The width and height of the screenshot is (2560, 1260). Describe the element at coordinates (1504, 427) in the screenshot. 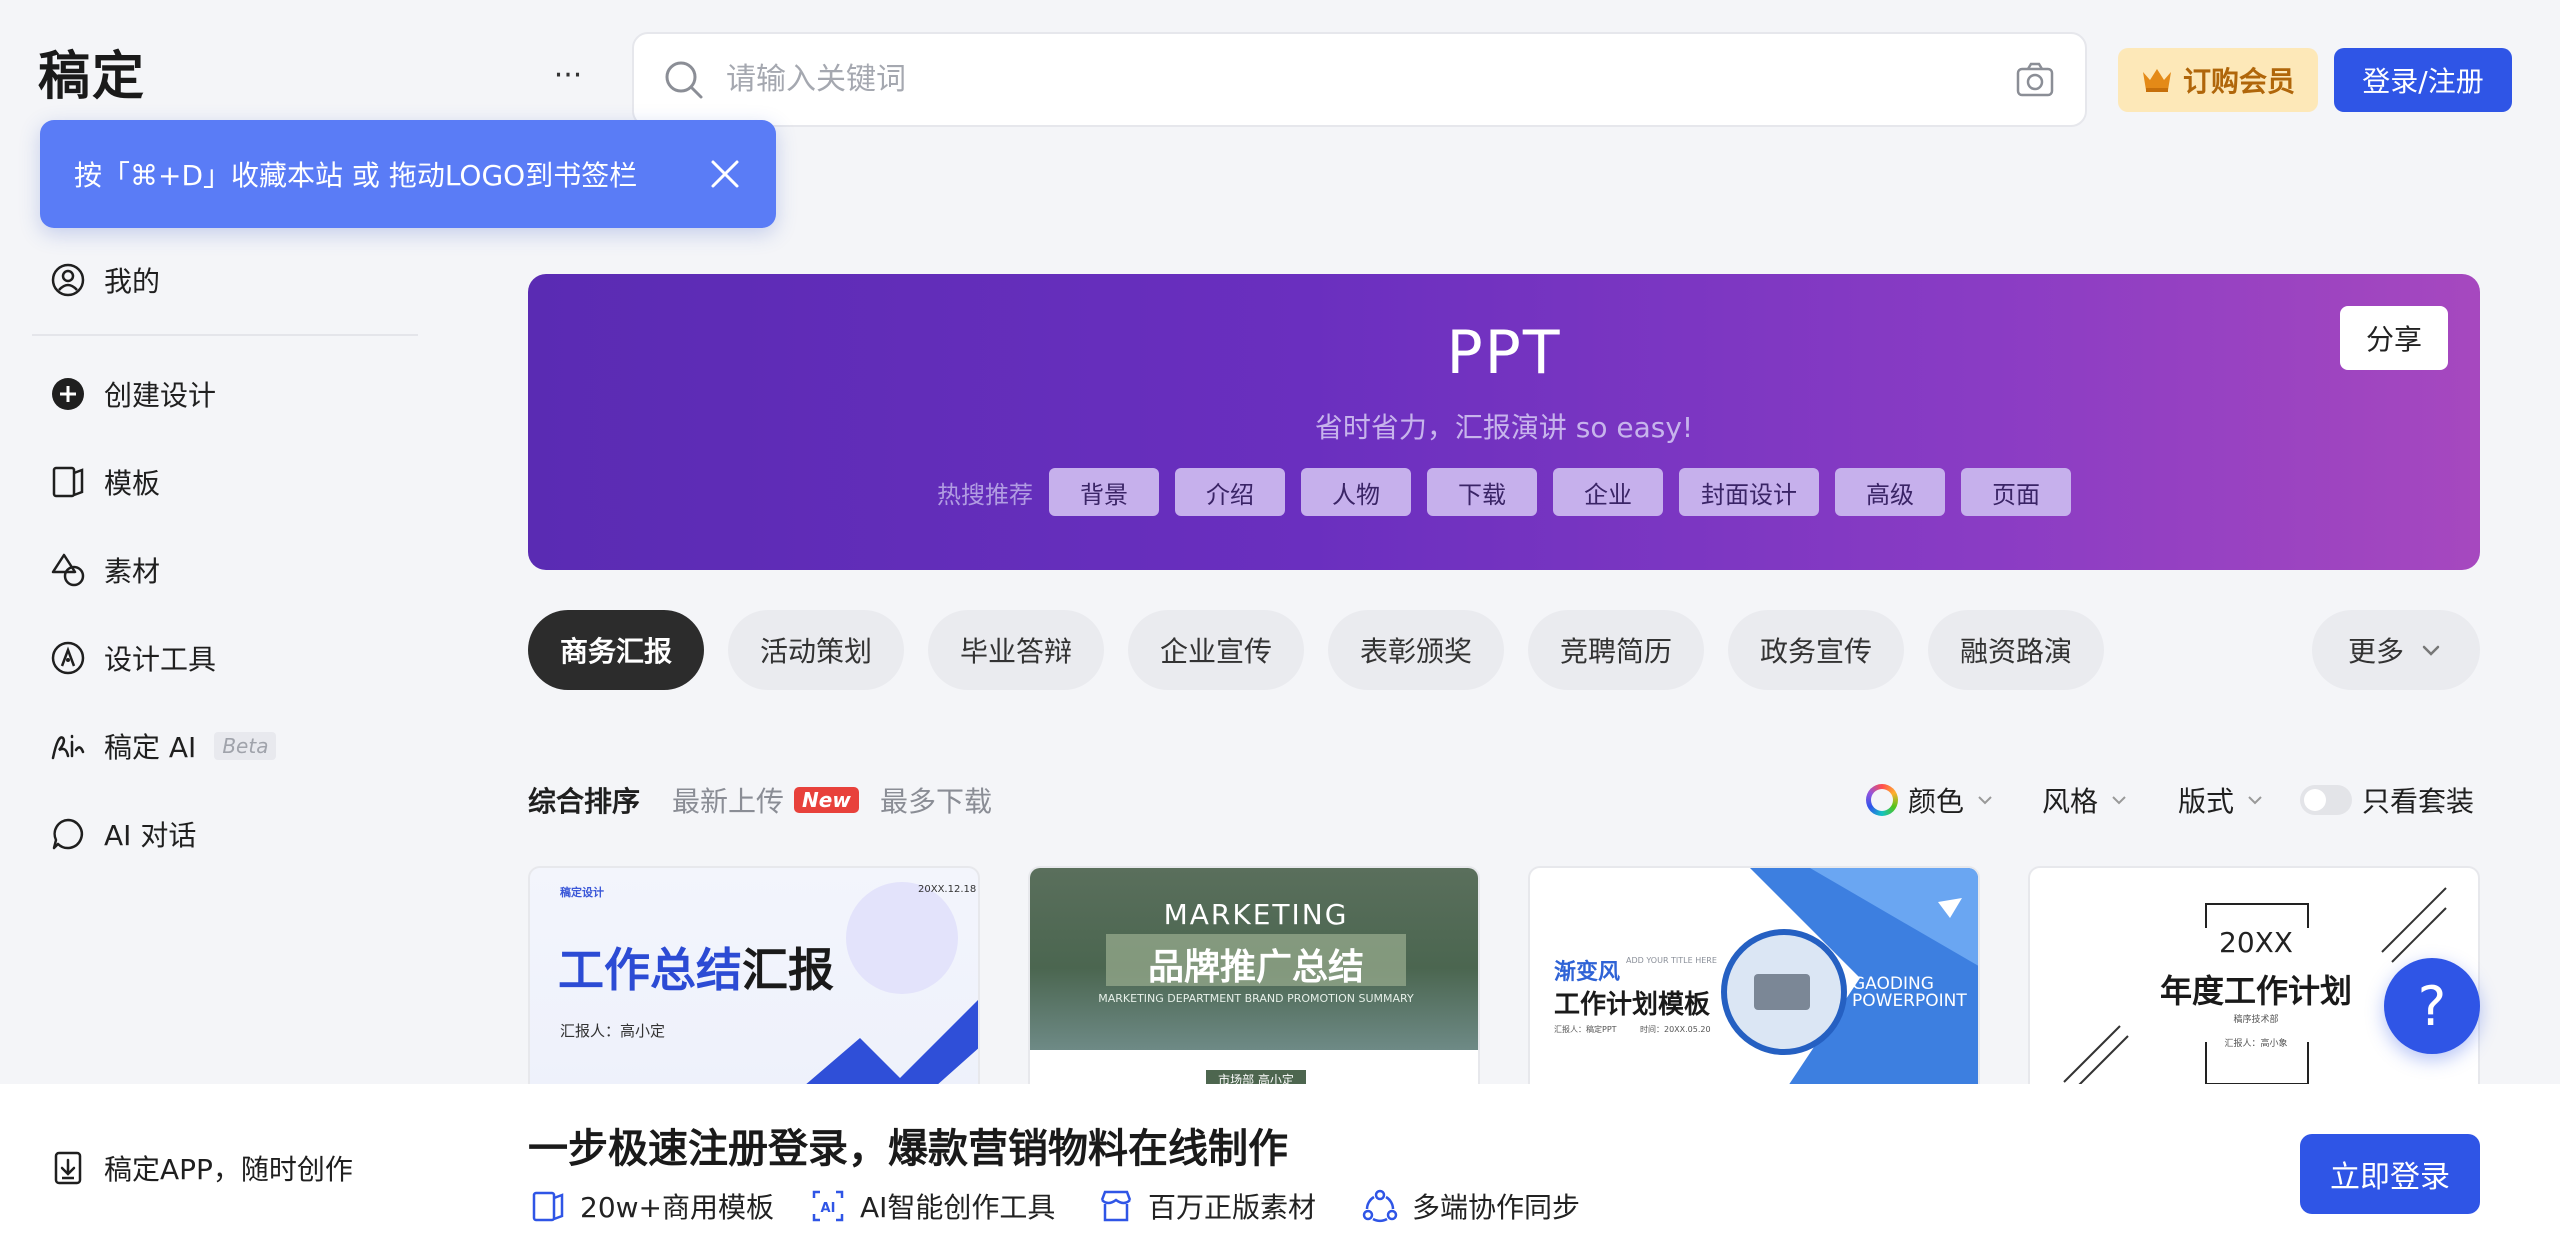

I see `banner-subtitle: 省时省力，汇报演讲 so easy!` at that location.